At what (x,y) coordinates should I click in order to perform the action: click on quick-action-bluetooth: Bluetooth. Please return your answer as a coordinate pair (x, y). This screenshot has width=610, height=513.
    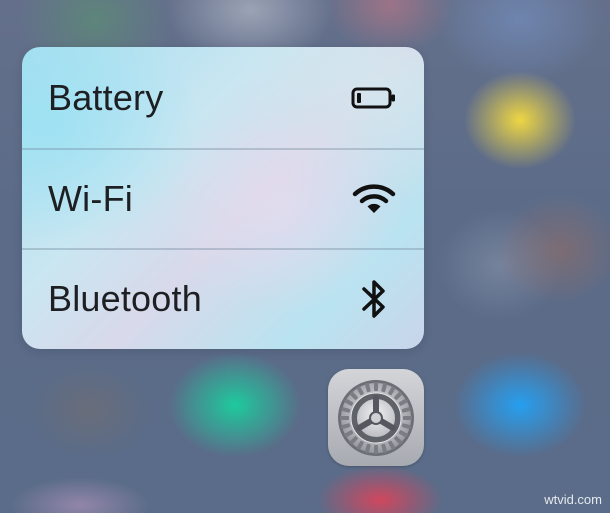
    Looking at the image, I should click on (223, 299).